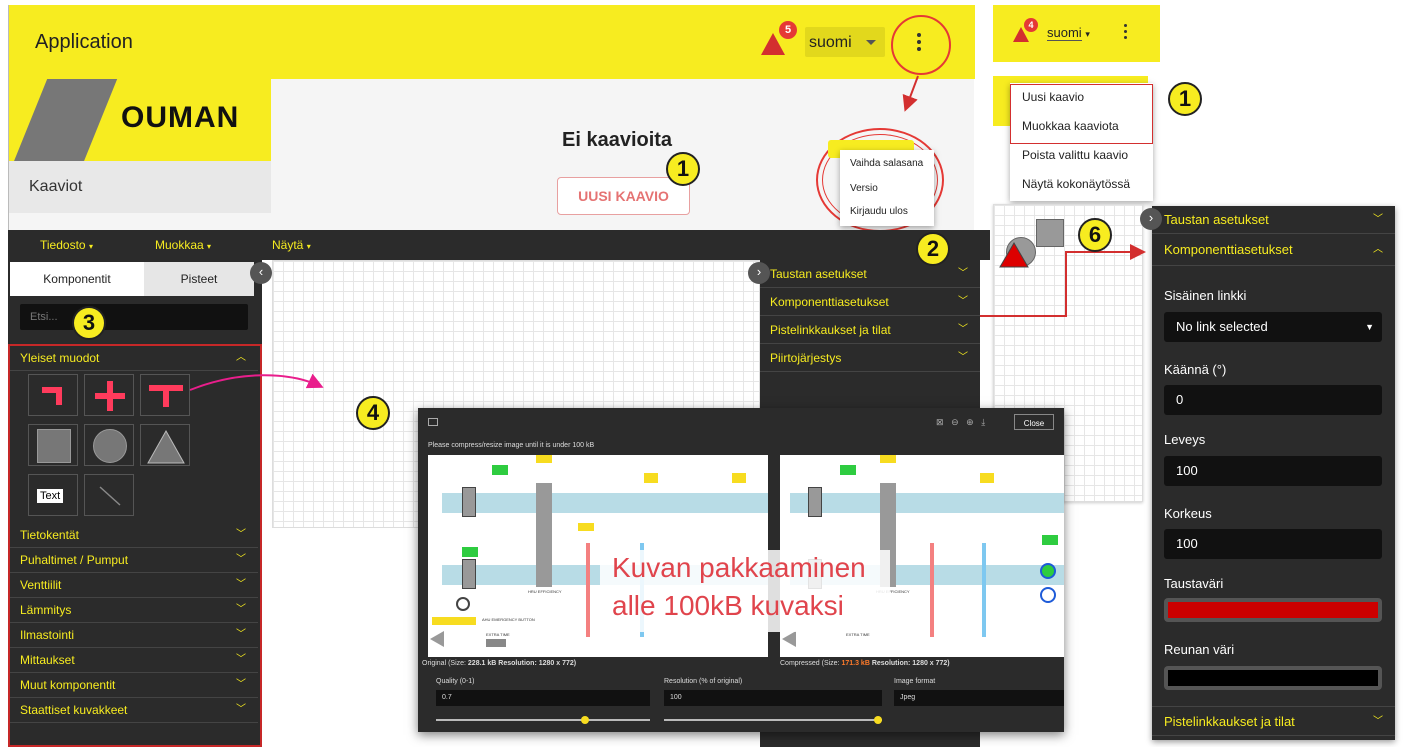 This screenshot has width=1403, height=747. What do you see at coordinates (256, 382) in the screenshot?
I see `arrow-shapes-to-canvas` at bounding box center [256, 382].